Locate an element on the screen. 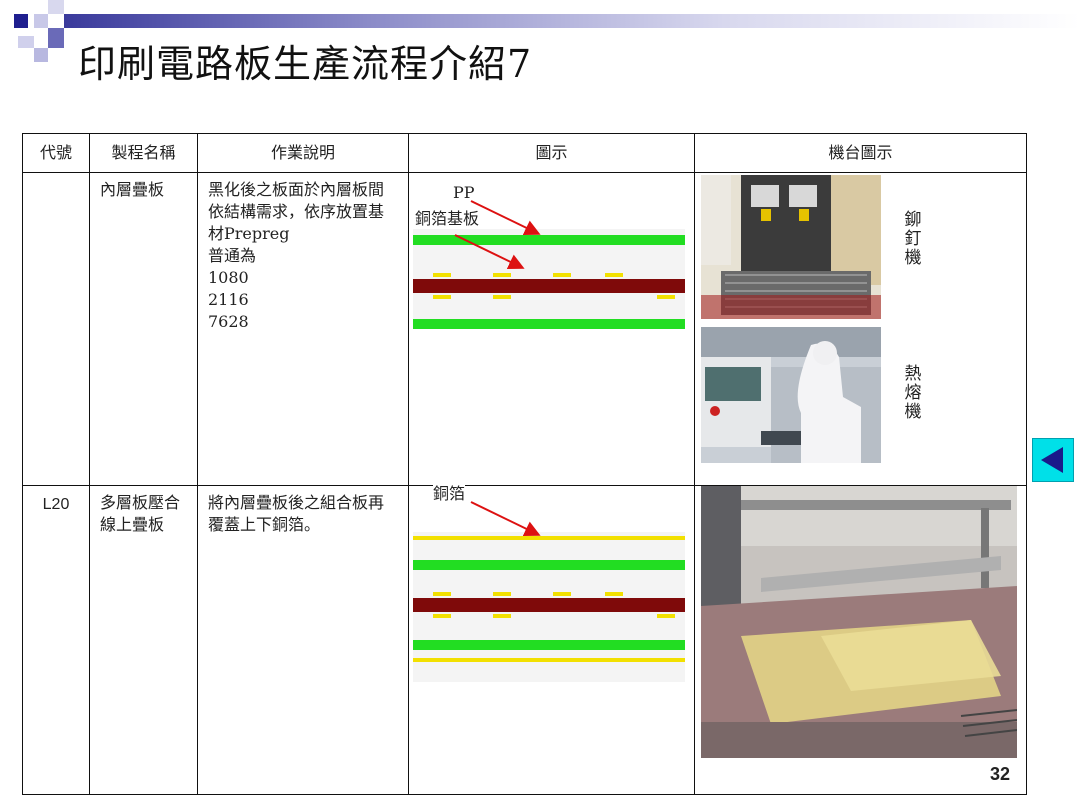  header-diagram: 圖示 is located at coordinates (551, 153).